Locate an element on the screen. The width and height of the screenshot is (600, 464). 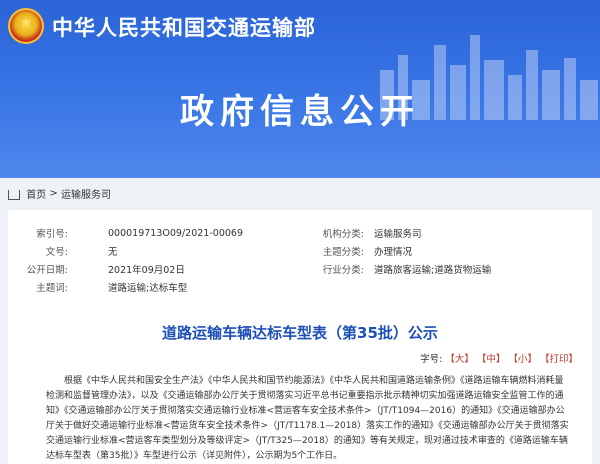
font-size-label: 字号: is located at coordinates (431, 359).